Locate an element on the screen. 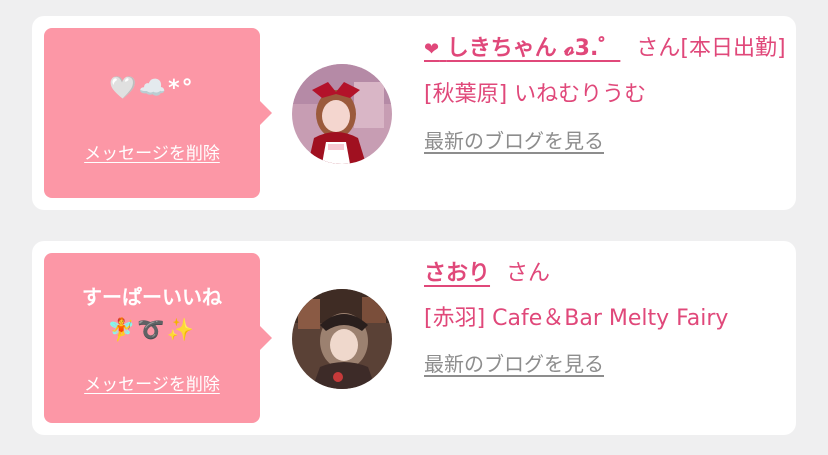 Image resolution: width=828 pixels, height=455 pixels. shop-info: [赤羽] Cafe＆Bar Melty Fairy is located at coordinates (576, 318).